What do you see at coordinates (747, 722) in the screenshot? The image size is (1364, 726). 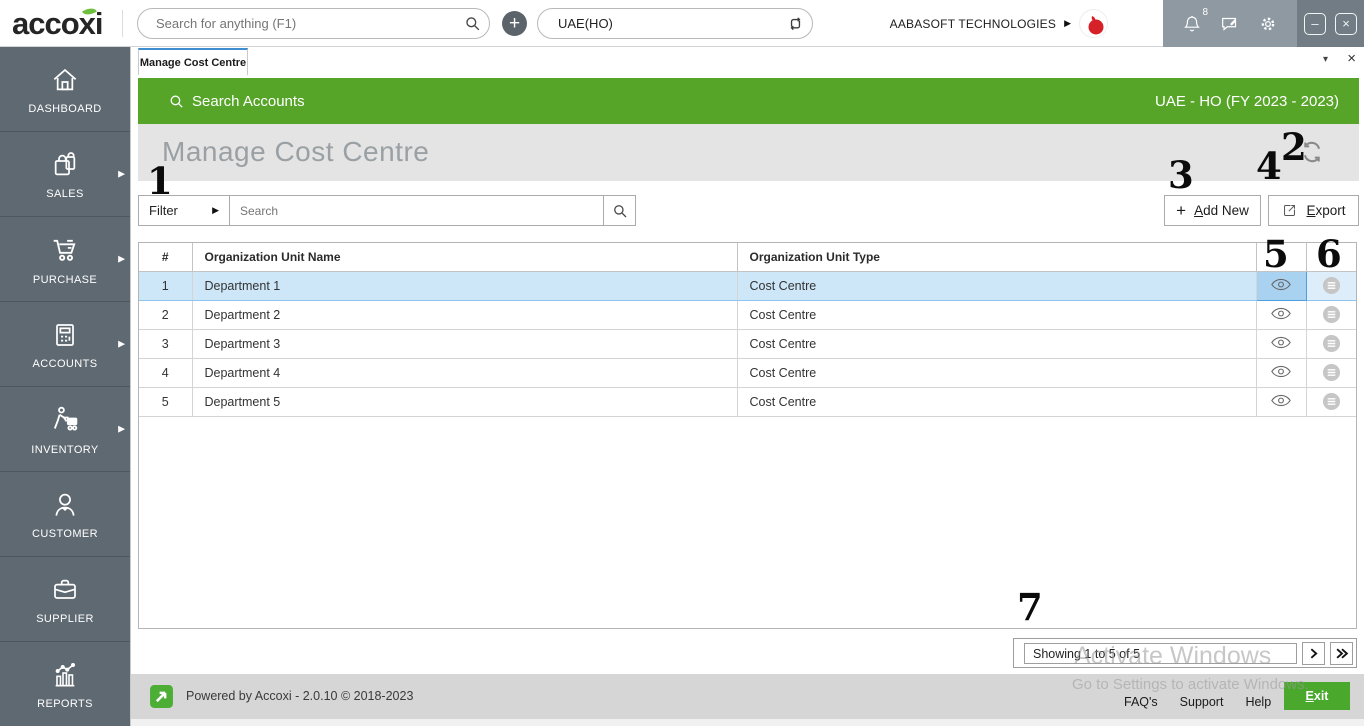 I see `bottom-strip` at bounding box center [747, 722].